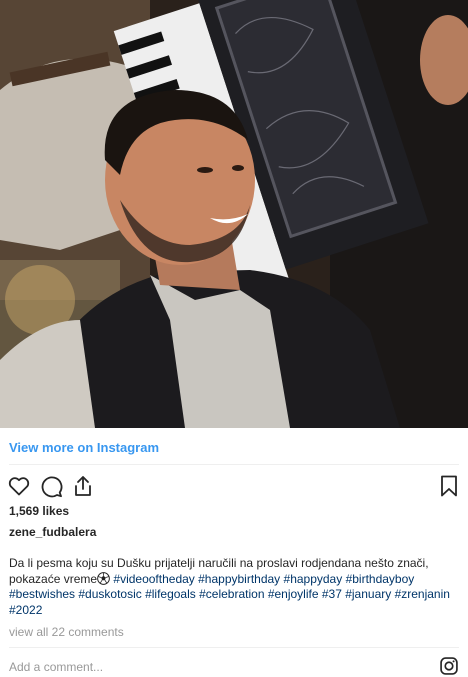  What do you see at coordinates (52, 532) in the screenshot?
I see `username: zene_fudbalera` at bounding box center [52, 532].